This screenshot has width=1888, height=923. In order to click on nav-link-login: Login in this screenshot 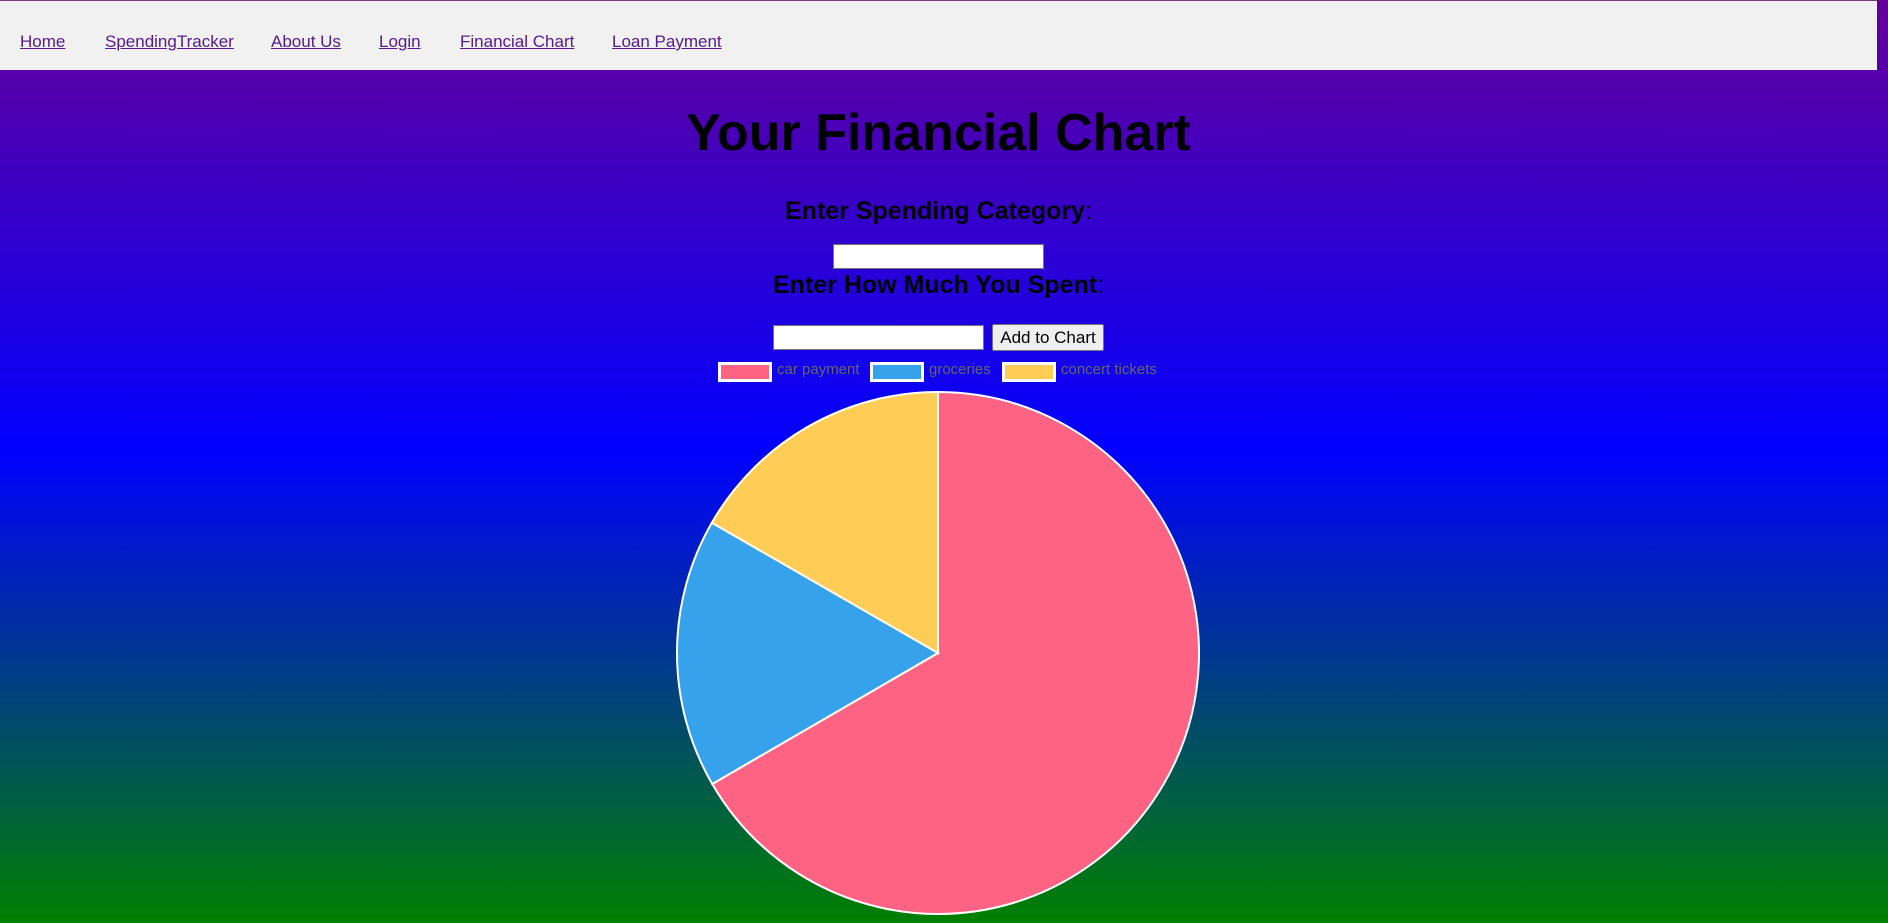, I will do `click(400, 42)`.